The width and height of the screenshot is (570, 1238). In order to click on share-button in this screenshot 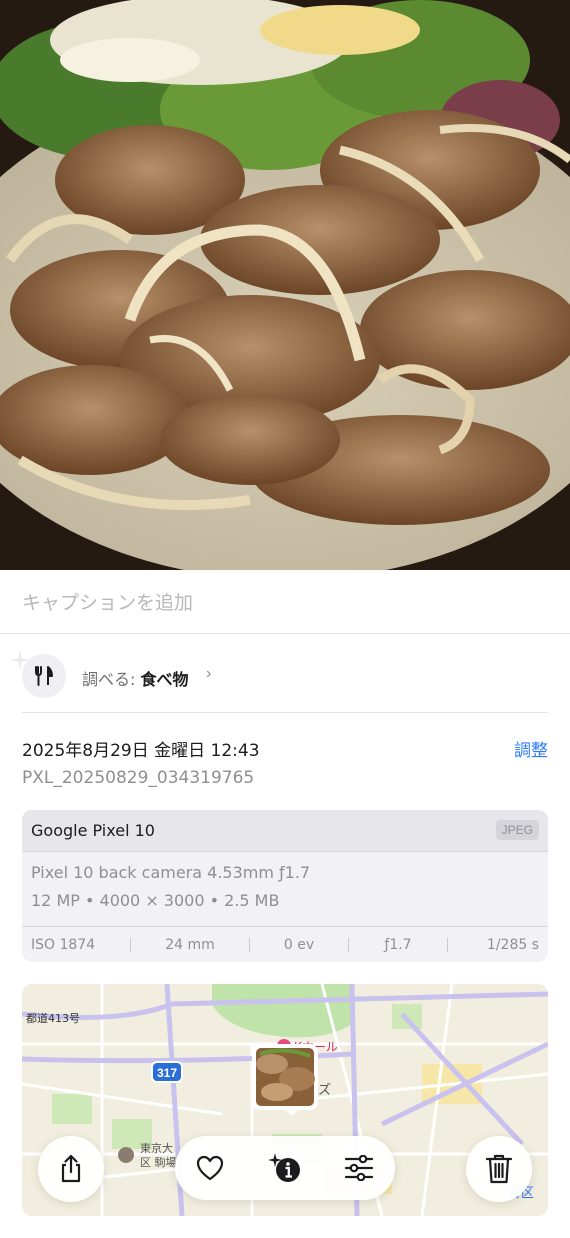, I will do `click(71, 1169)`.